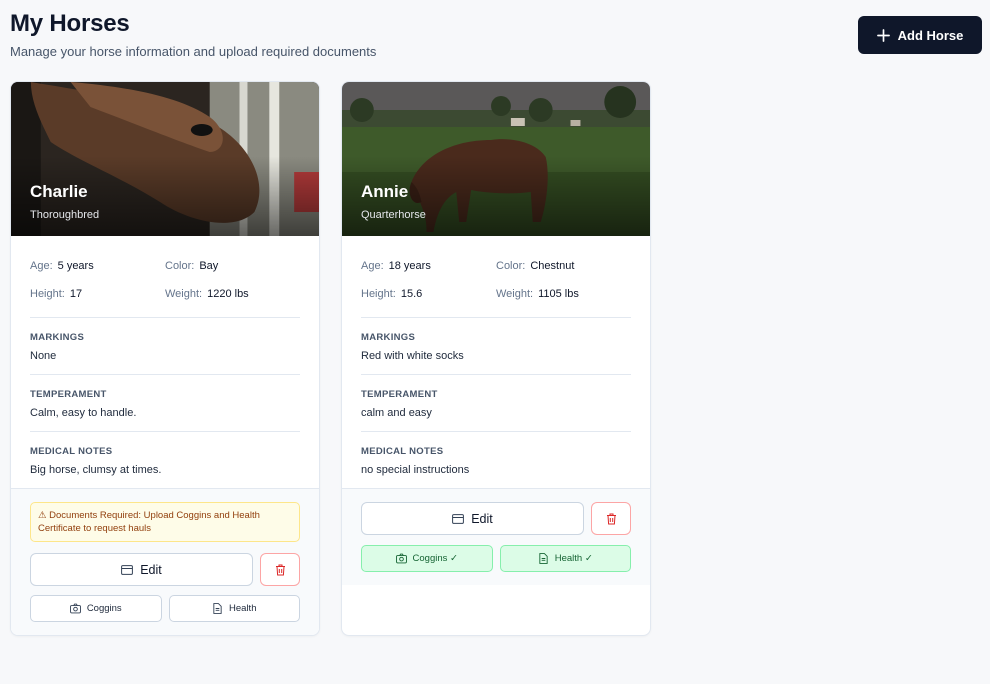 This screenshot has width=990, height=684. Describe the element at coordinates (399, 404) in the screenshot. I see `temperament-section: TEMPERAMENT calm and easy` at that location.